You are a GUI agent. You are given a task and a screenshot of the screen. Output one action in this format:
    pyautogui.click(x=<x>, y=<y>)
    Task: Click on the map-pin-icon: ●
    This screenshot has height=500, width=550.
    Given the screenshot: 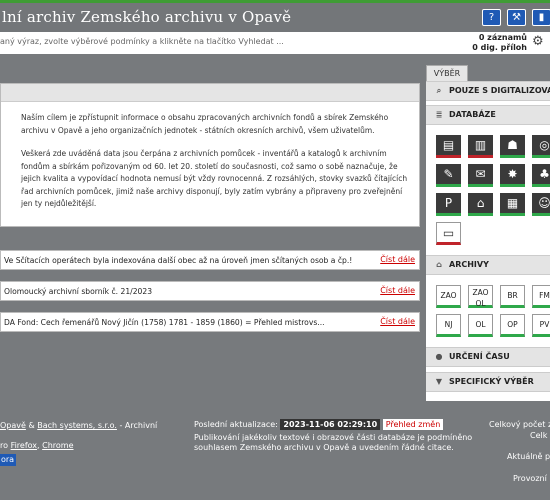 What is the action you would take?
    pyautogui.click(x=439, y=356)
    